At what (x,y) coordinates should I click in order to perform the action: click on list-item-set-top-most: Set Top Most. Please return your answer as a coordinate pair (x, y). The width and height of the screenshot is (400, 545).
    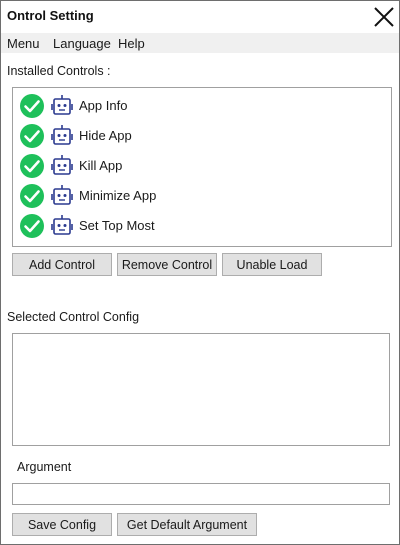
    Looking at the image, I should click on (199, 225).